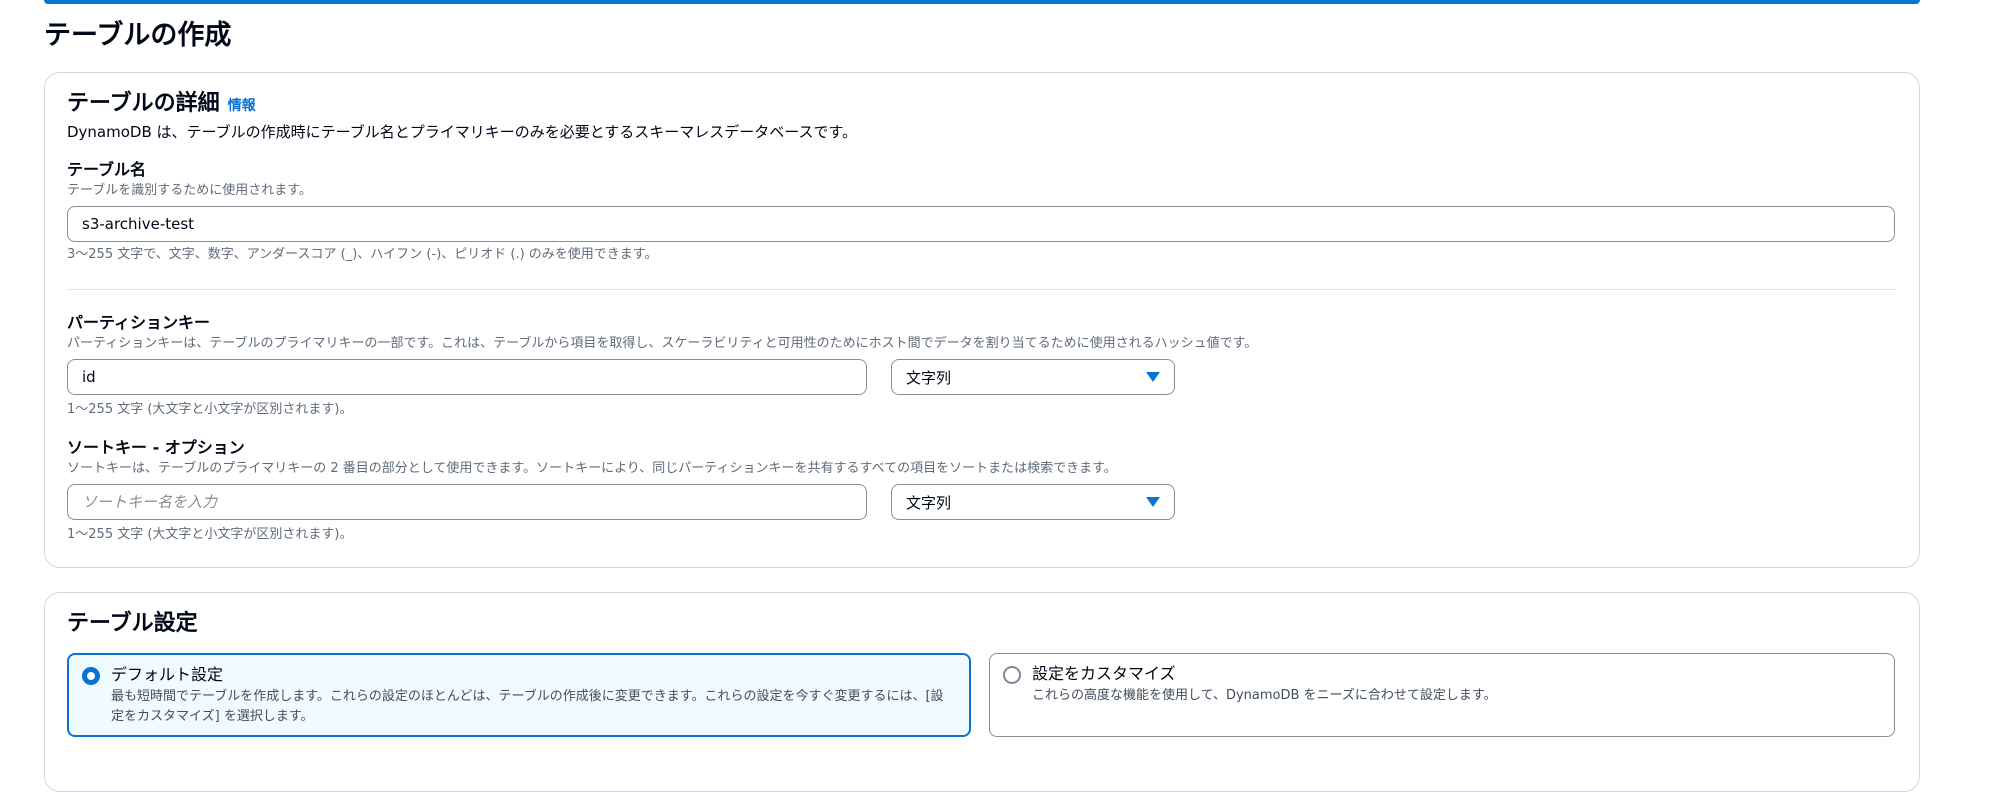 The height and width of the screenshot is (792, 2000). Describe the element at coordinates (189, 190) in the screenshot. I see `table-name-hint: テーブルを識別するために使用されます。` at that location.